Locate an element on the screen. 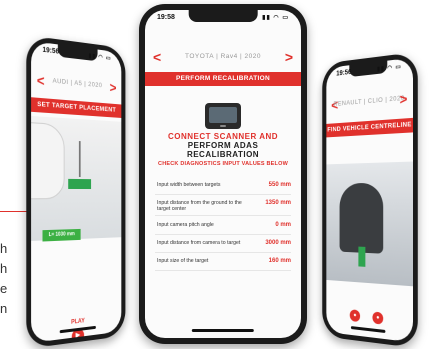 This screenshot has height=349, width=433. heading-perform: PERFORM ADAS is located at coordinates (223, 145).